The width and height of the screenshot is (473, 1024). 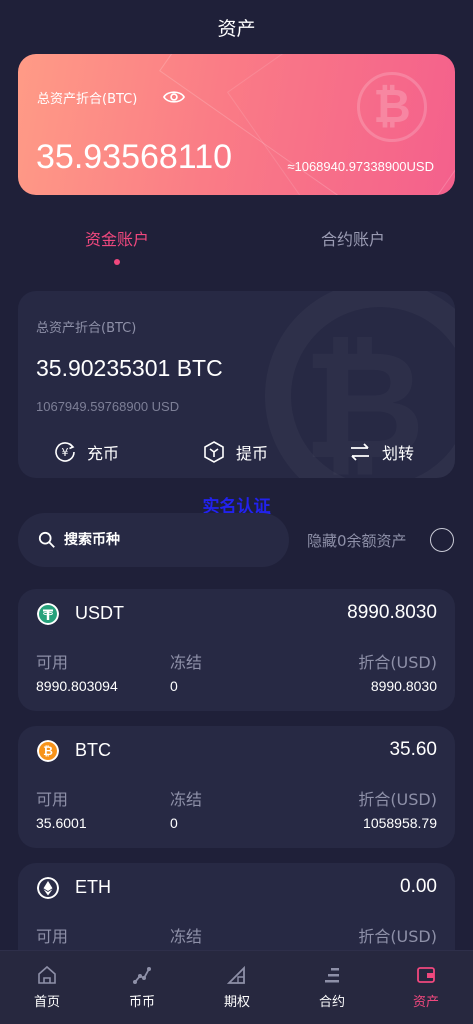 What do you see at coordinates (47, 974) in the screenshot?
I see `home-icon` at bounding box center [47, 974].